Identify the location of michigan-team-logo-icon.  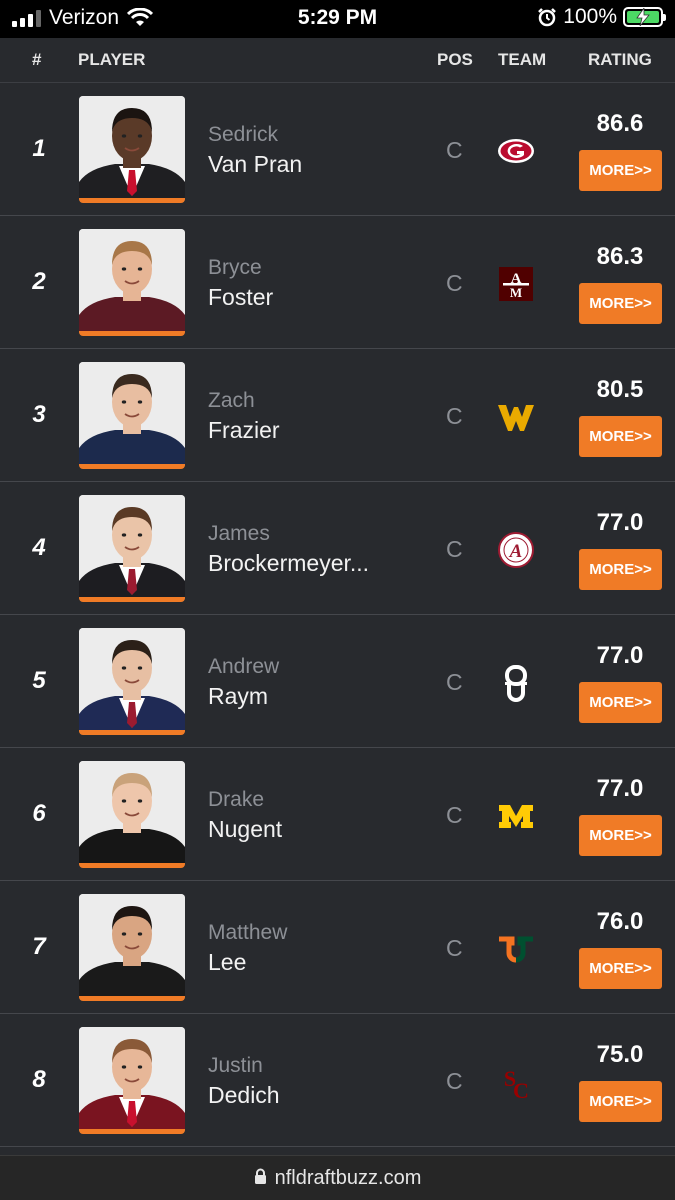
(516, 816).